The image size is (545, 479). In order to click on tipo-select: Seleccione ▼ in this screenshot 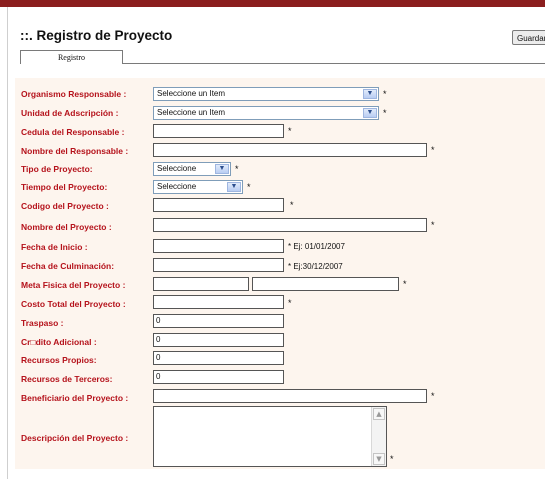, I will do `click(192, 169)`.